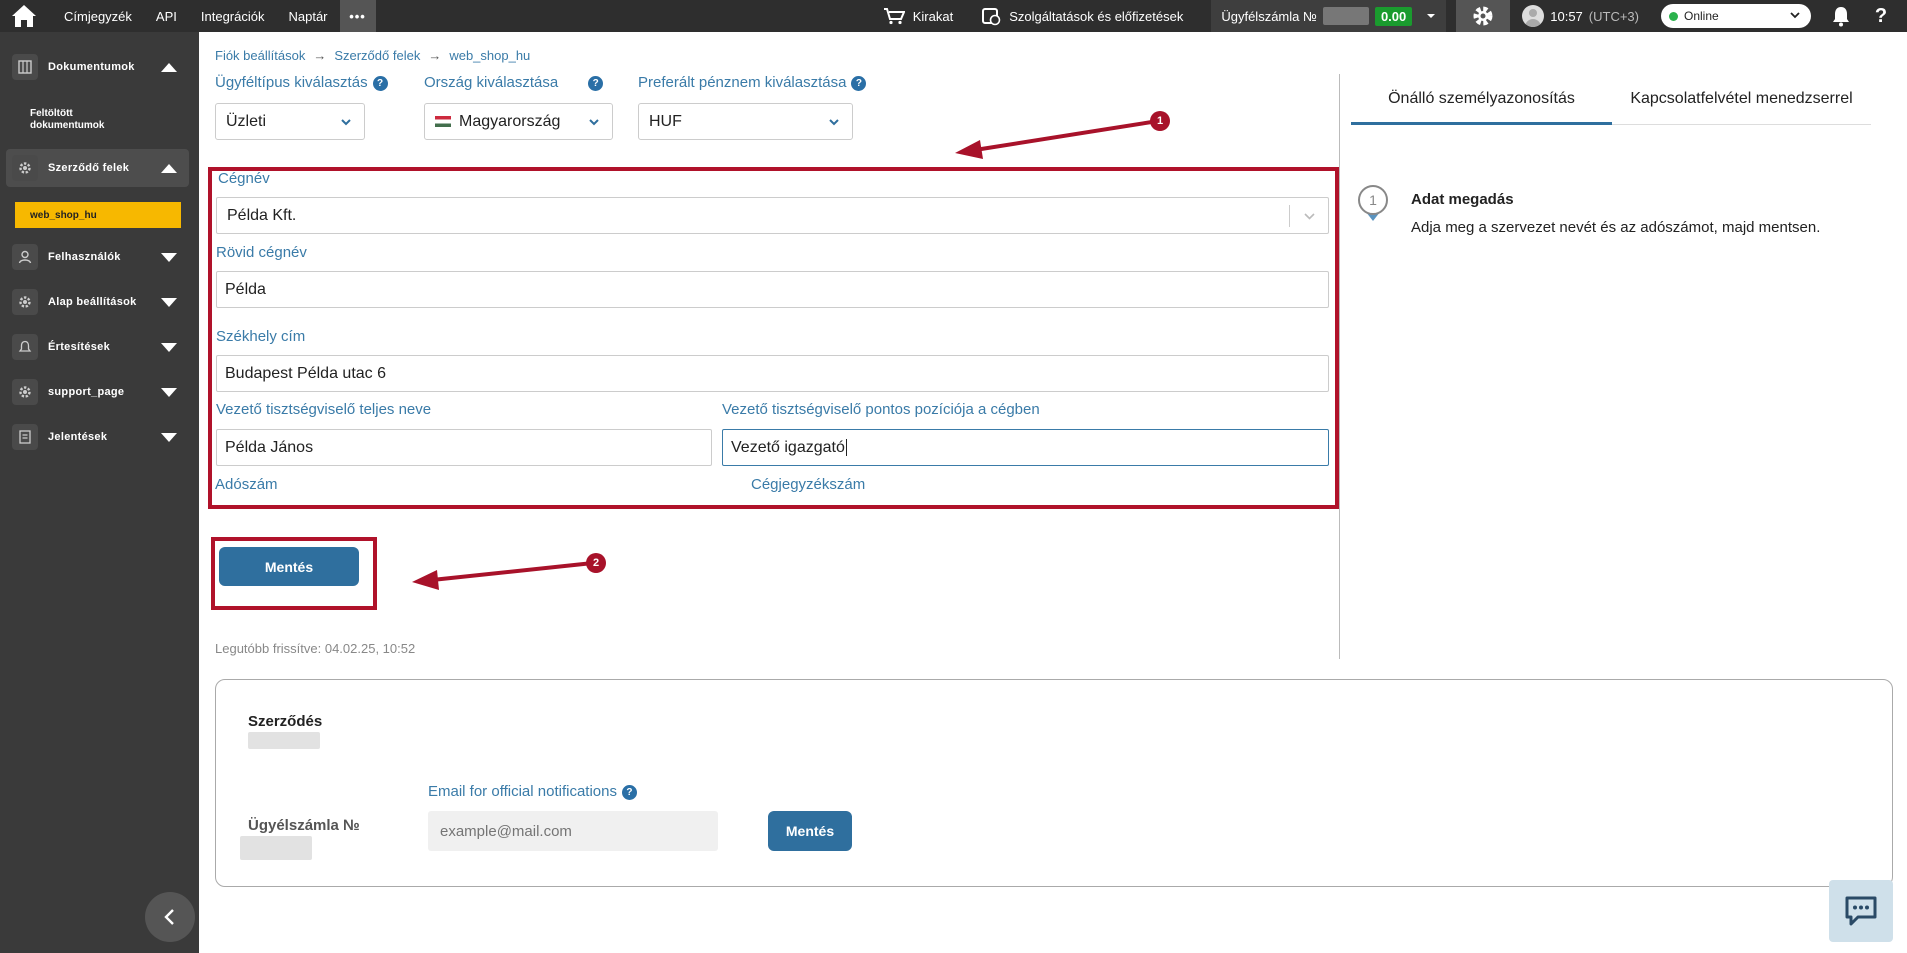 The height and width of the screenshot is (953, 1907). I want to click on account-number-label: Ügyélszámla №, so click(304, 825).